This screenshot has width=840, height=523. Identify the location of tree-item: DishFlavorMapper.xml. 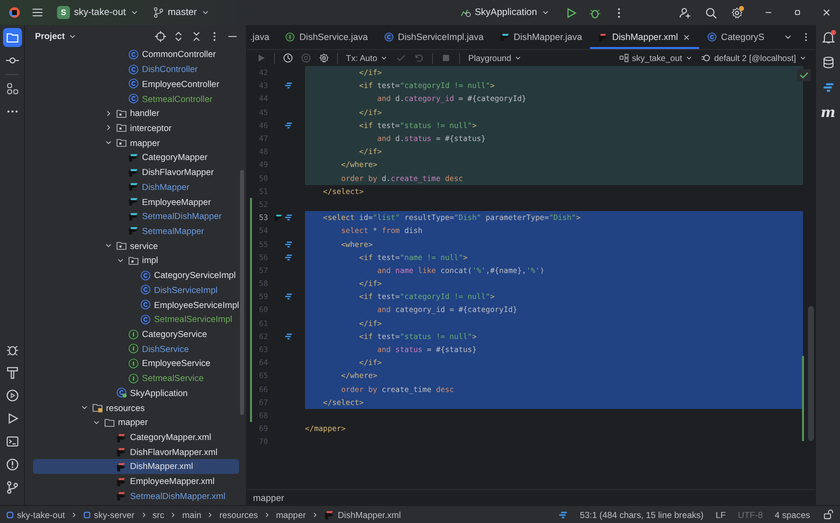
(136, 452).